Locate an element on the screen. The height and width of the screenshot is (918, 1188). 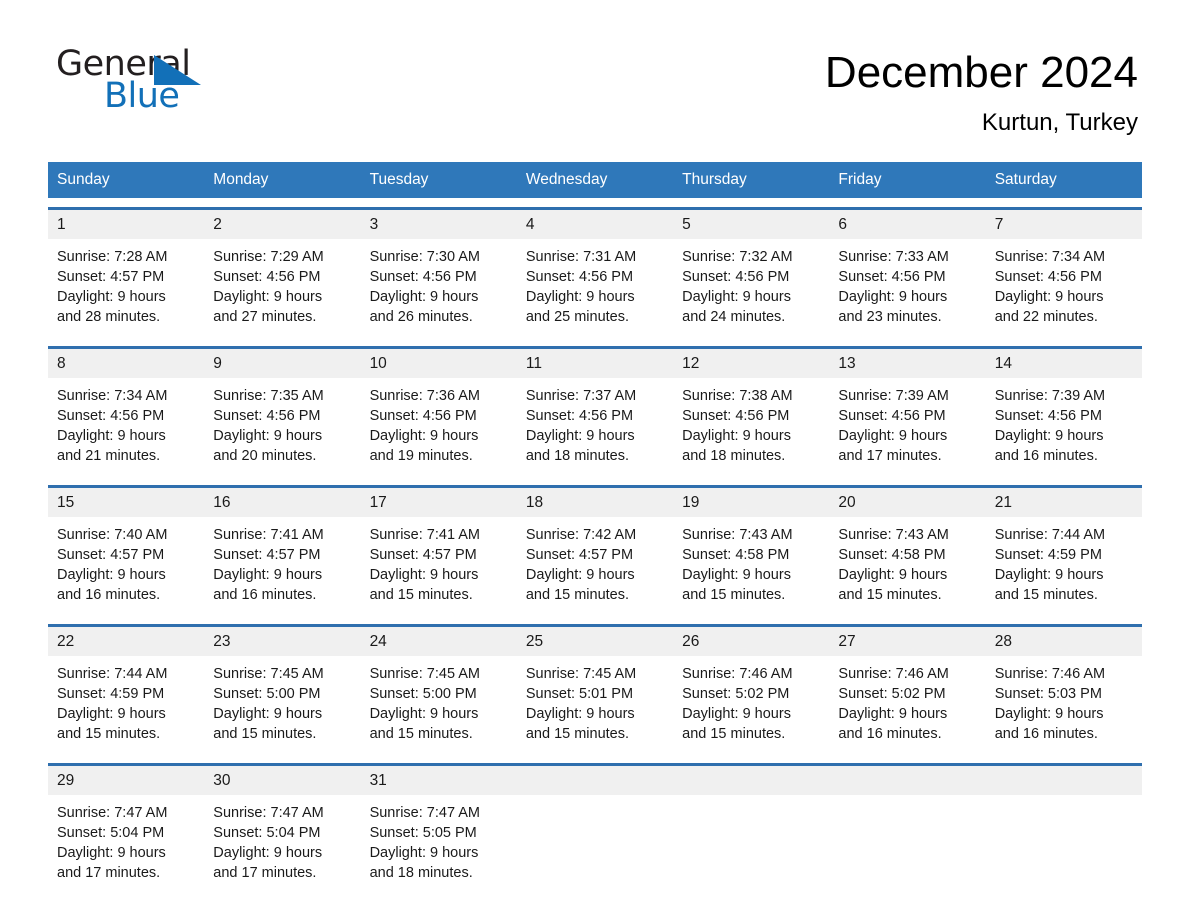
day-number: 28 is located at coordinates (1064, 641).